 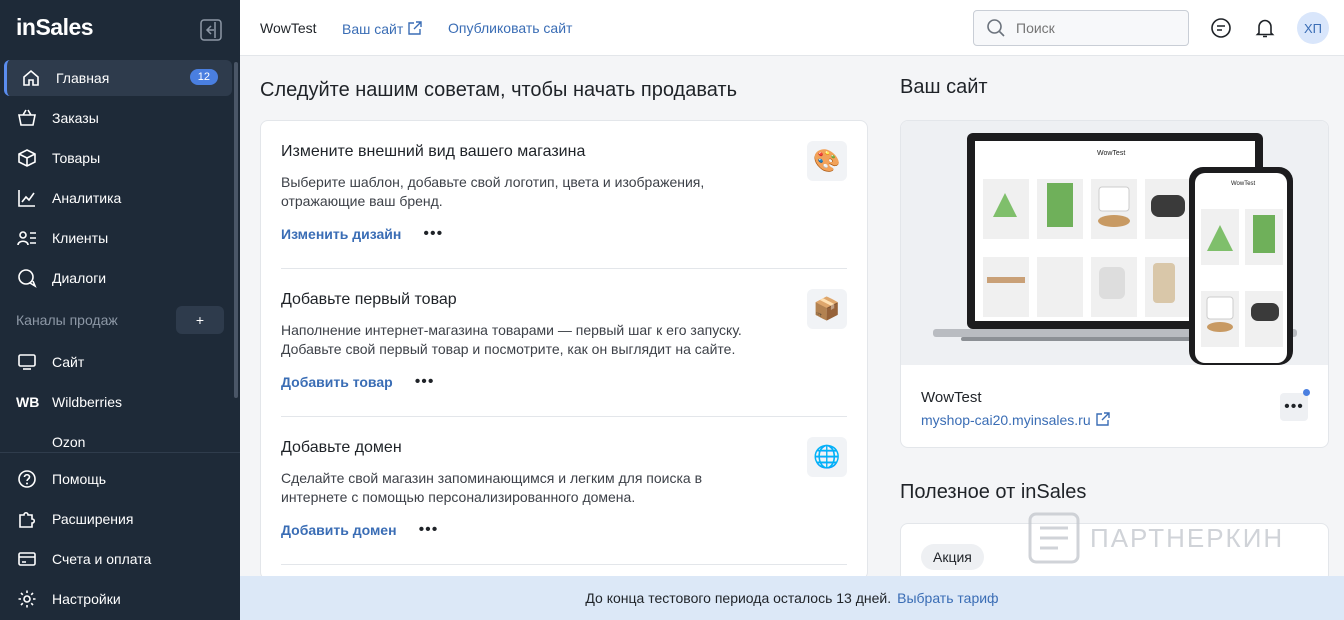 I want to click on nav-label: Ozon, so click(x=69, y=442).